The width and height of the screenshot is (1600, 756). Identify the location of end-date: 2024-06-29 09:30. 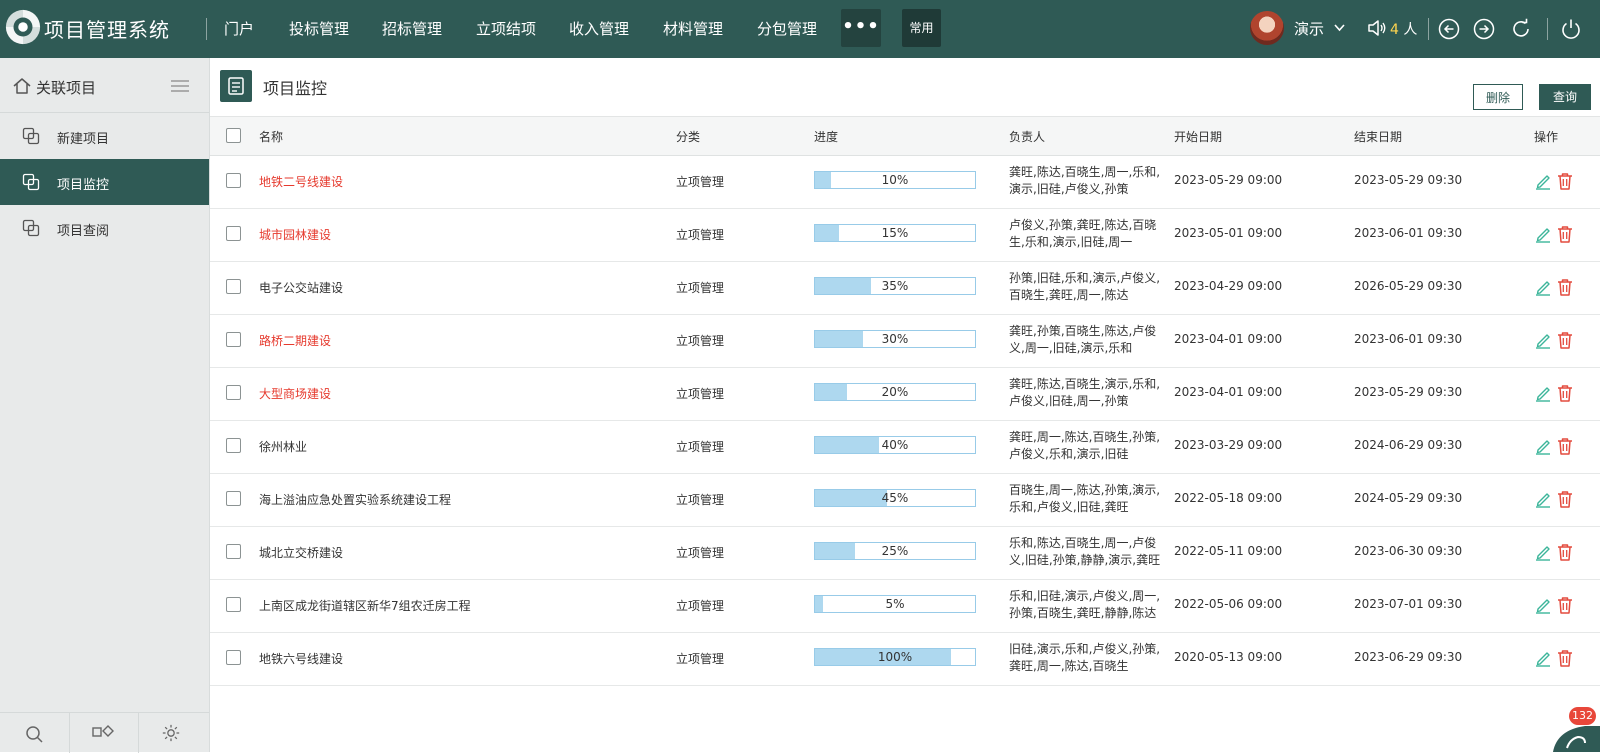
(1408, 445).